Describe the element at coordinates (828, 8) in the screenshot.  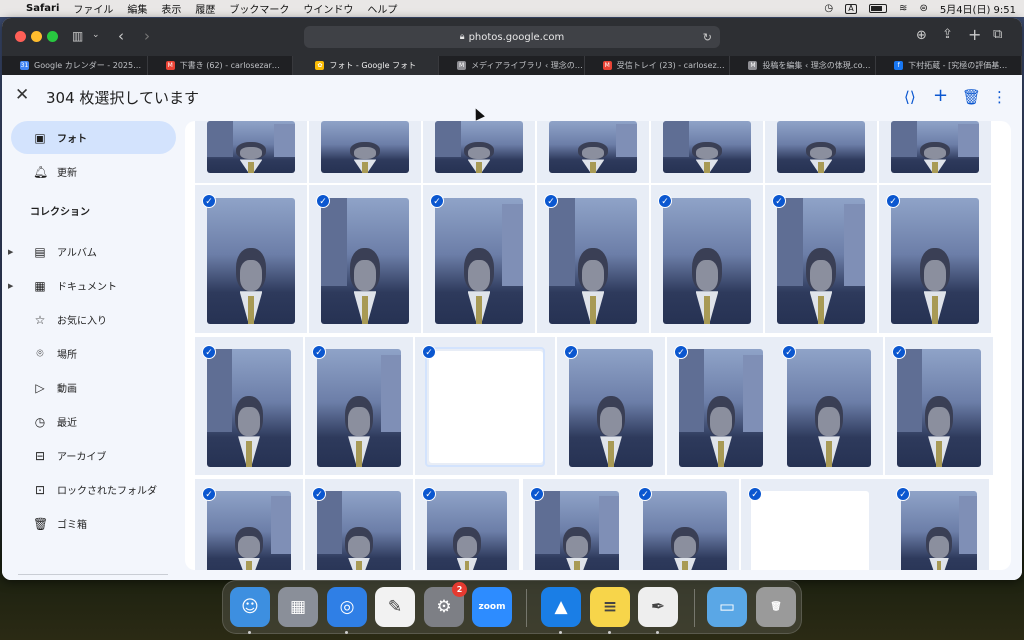
I see `time-machine-icon: ◷` at that location.